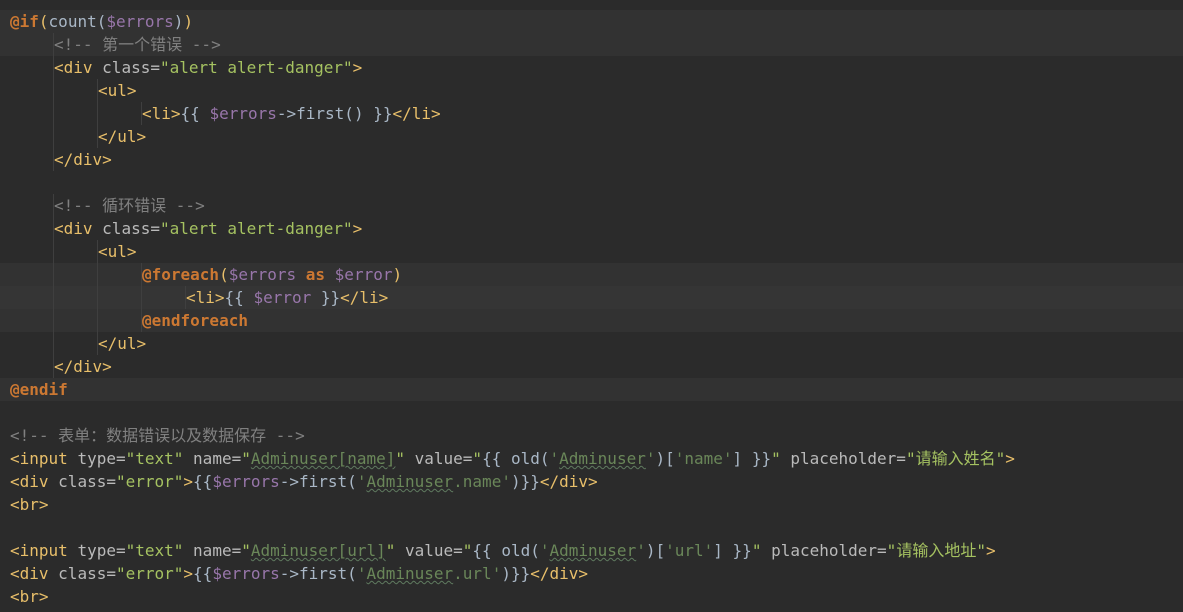  I want to click on code-line: <li>{{ $error }}</li>, so click(591, 297).